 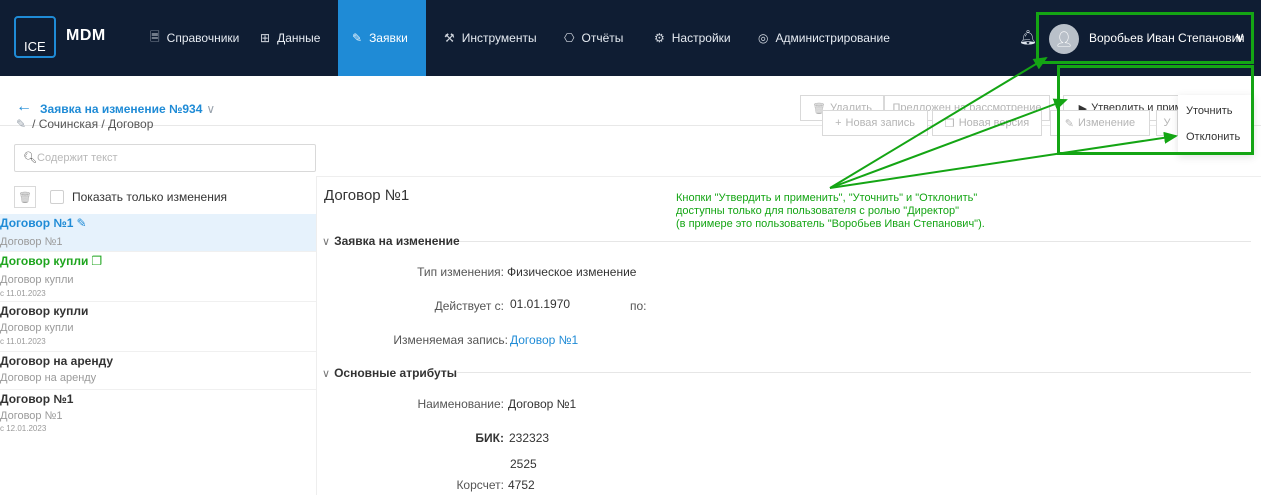 What do you see at coordinates (450, 340) in the screenshot?
I see `record-label: Изменяемая запись:` at bounding box center [450, 340].